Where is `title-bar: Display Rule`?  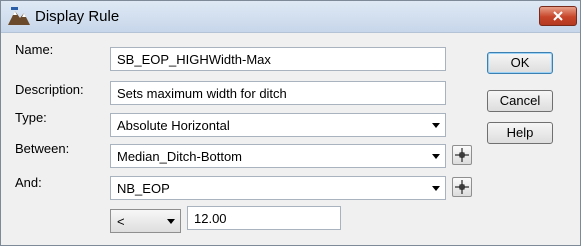
title-bar: Display Rule is located at coordinates (290, 17).